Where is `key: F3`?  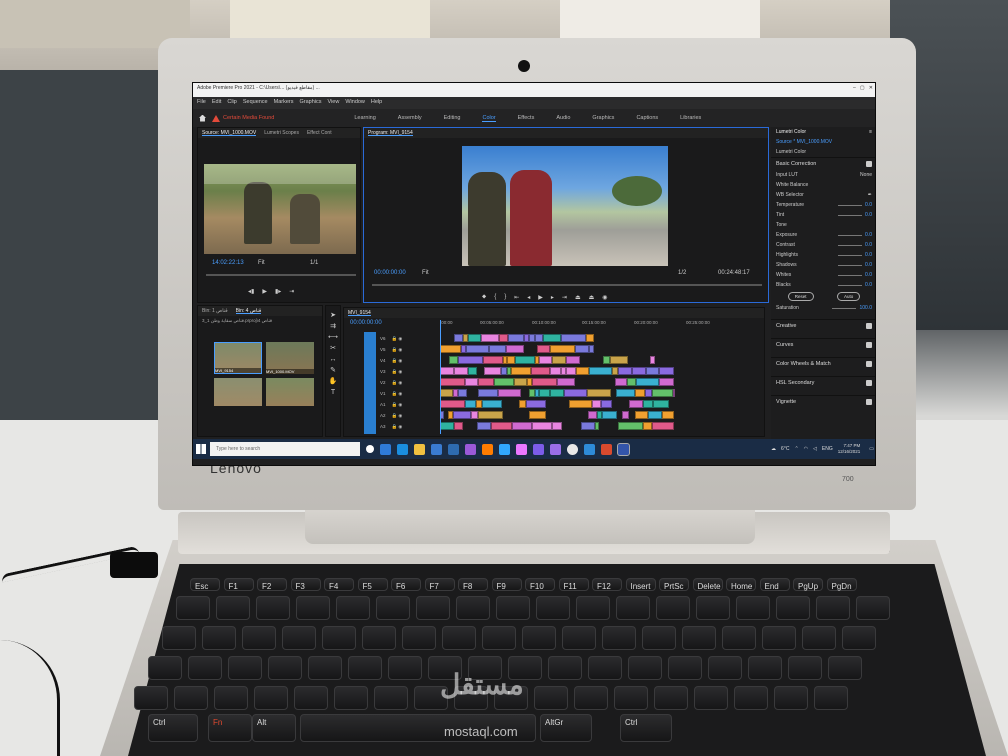 key: F3 is located at coordinates (305, 584).